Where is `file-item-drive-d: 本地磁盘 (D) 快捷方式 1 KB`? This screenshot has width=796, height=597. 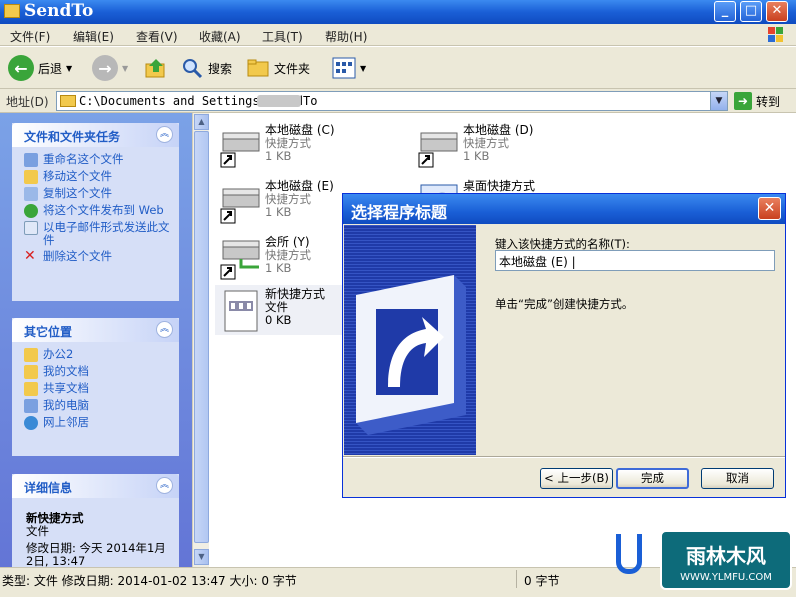
file-item-drive-d: 本地磁盘 (D) 快捷方式 1 KB is located at coordinates (508, 146).